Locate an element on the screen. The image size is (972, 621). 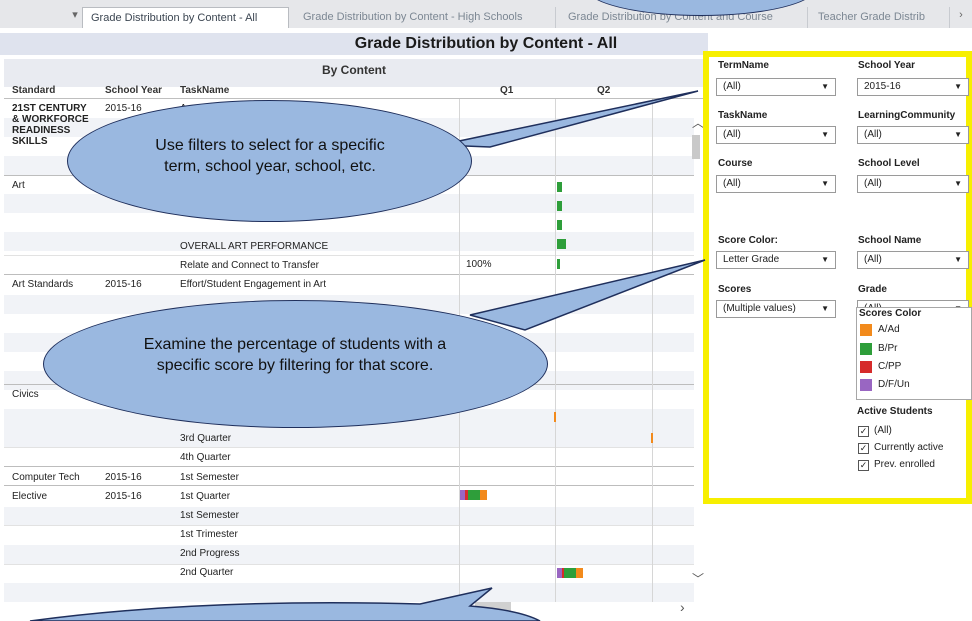
filter-label-course: Course is located at coordinates (735, 163).